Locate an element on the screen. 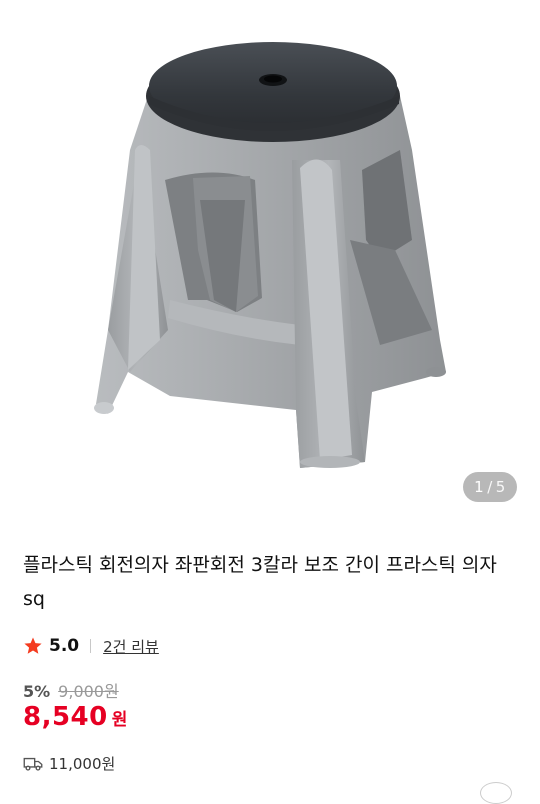  shipping-fee: 11,000원 is located at coordinates (82, 764).